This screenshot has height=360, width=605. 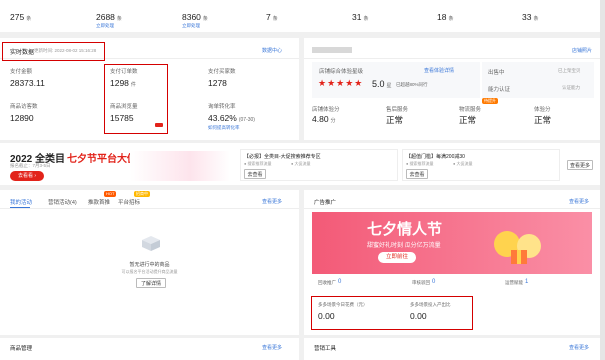 What do you see at coordinates (602, 180) in the screenshot?
I see `scrollbar` at bounding box center [602, 180].